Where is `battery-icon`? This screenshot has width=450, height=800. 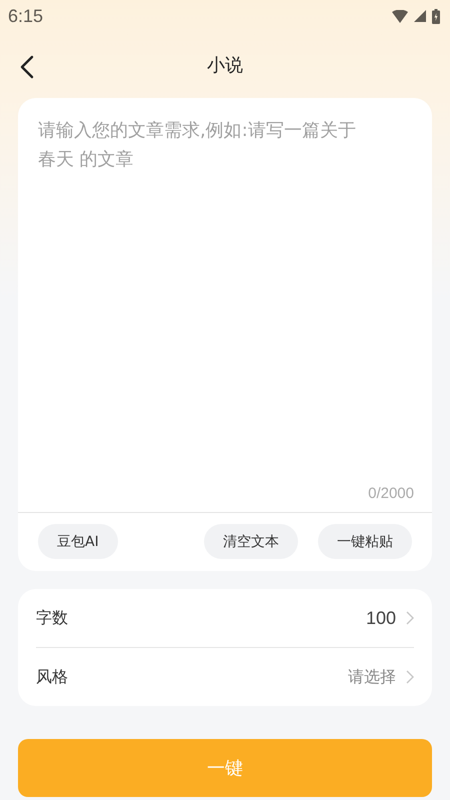
battery-icon is located at coordinates (436, 16).